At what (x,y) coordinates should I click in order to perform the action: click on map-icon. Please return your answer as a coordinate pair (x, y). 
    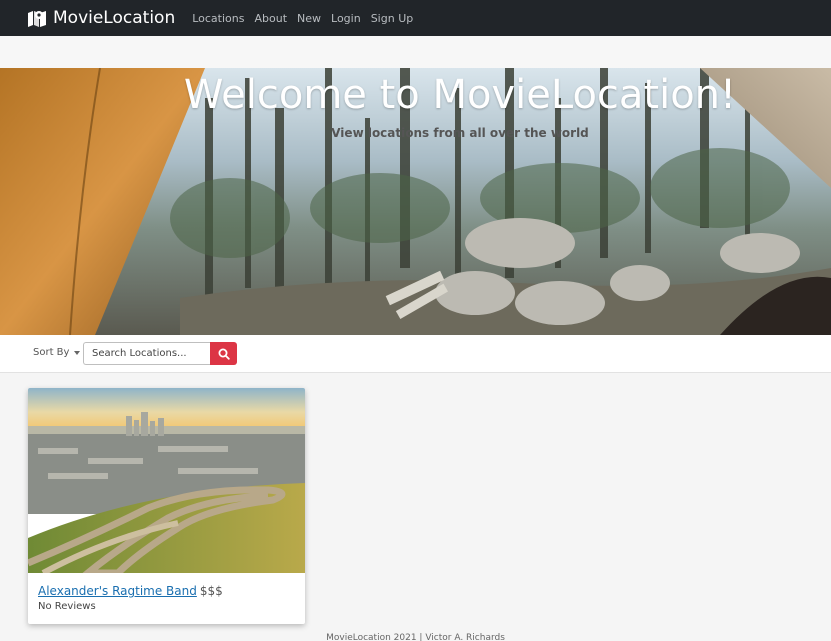
    Looking at the image, I should click on (37, 19).